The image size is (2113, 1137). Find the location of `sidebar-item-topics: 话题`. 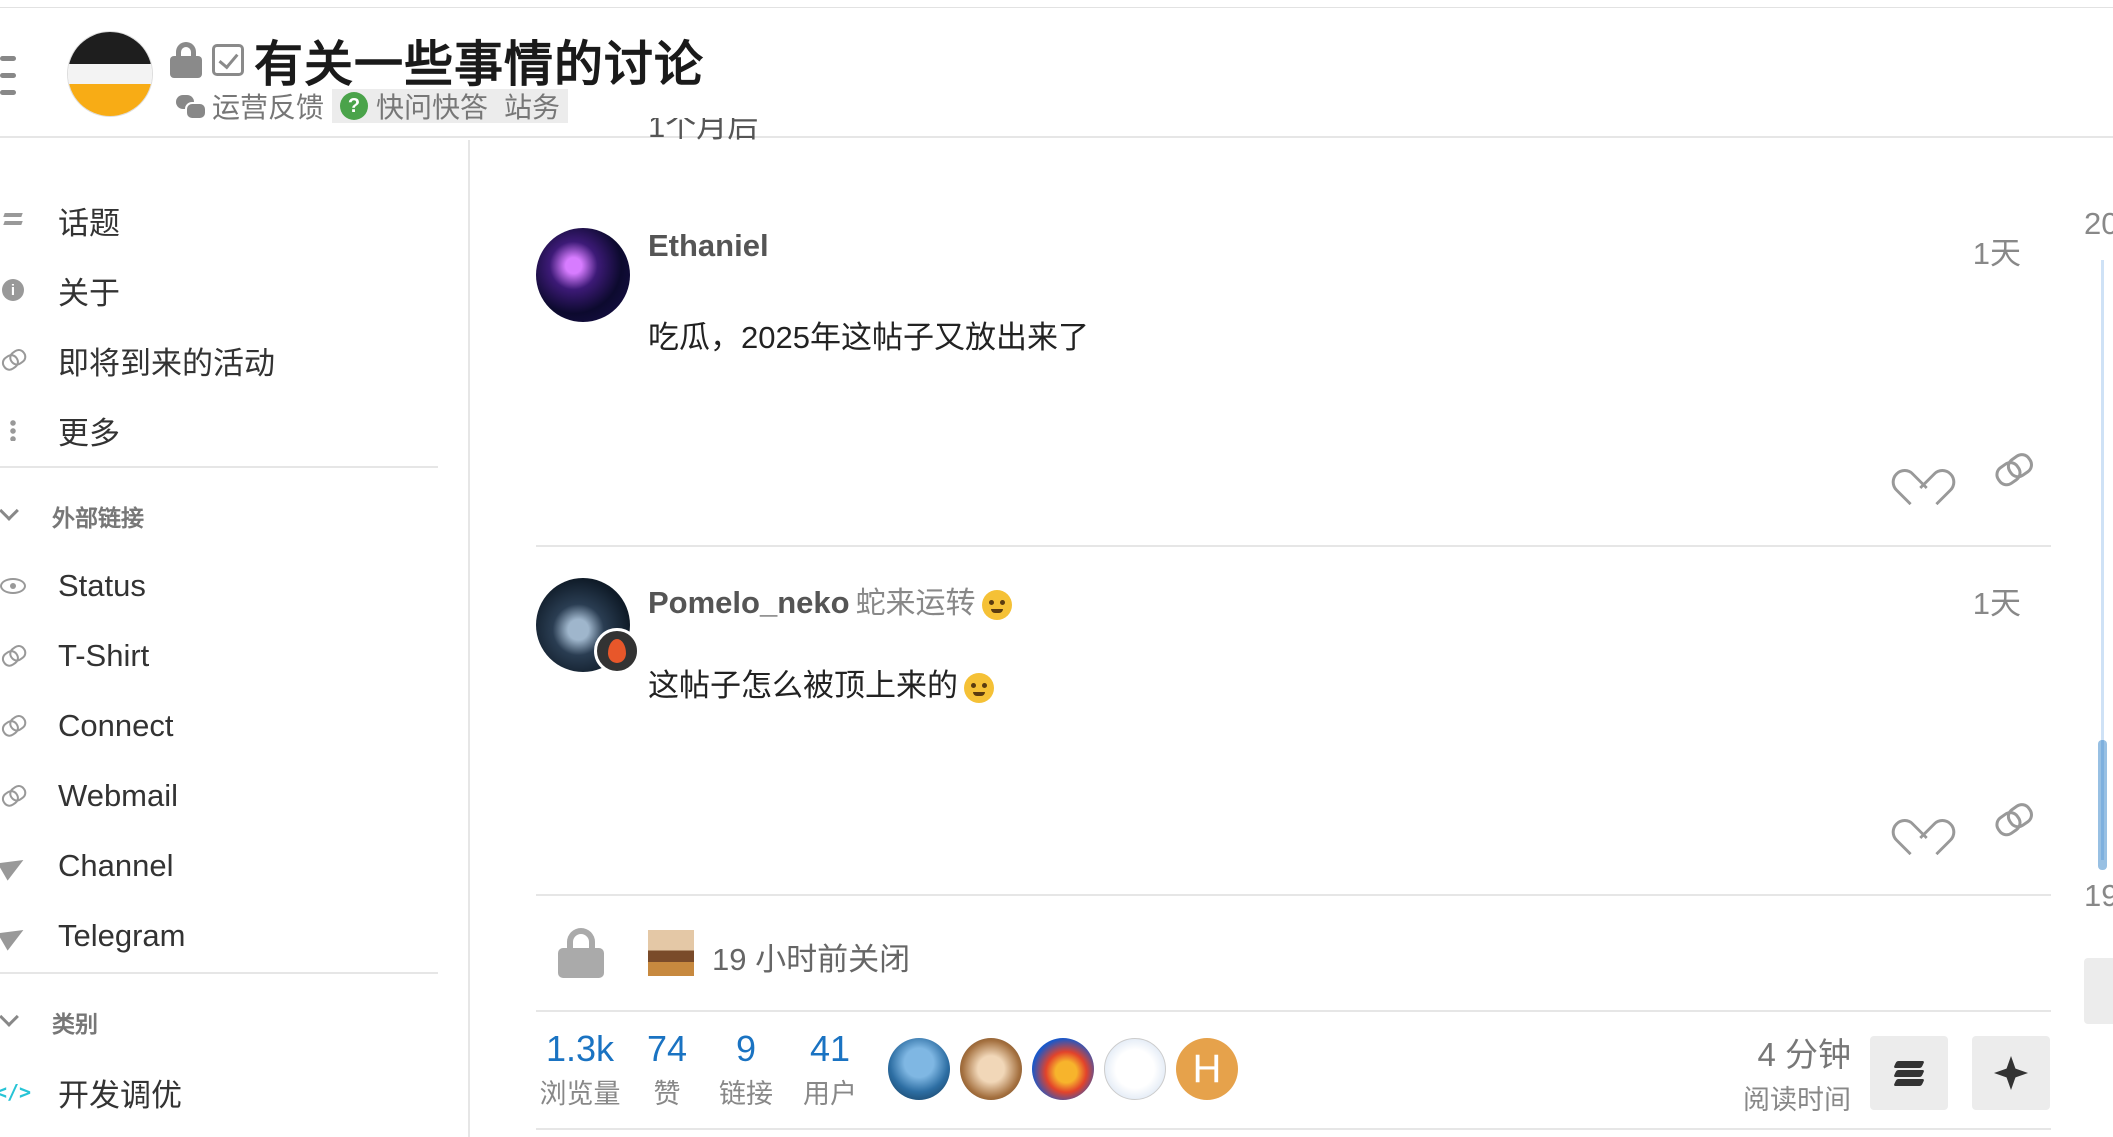

sidebar-item-topics: 话题 is located at coordinates (220, 220).